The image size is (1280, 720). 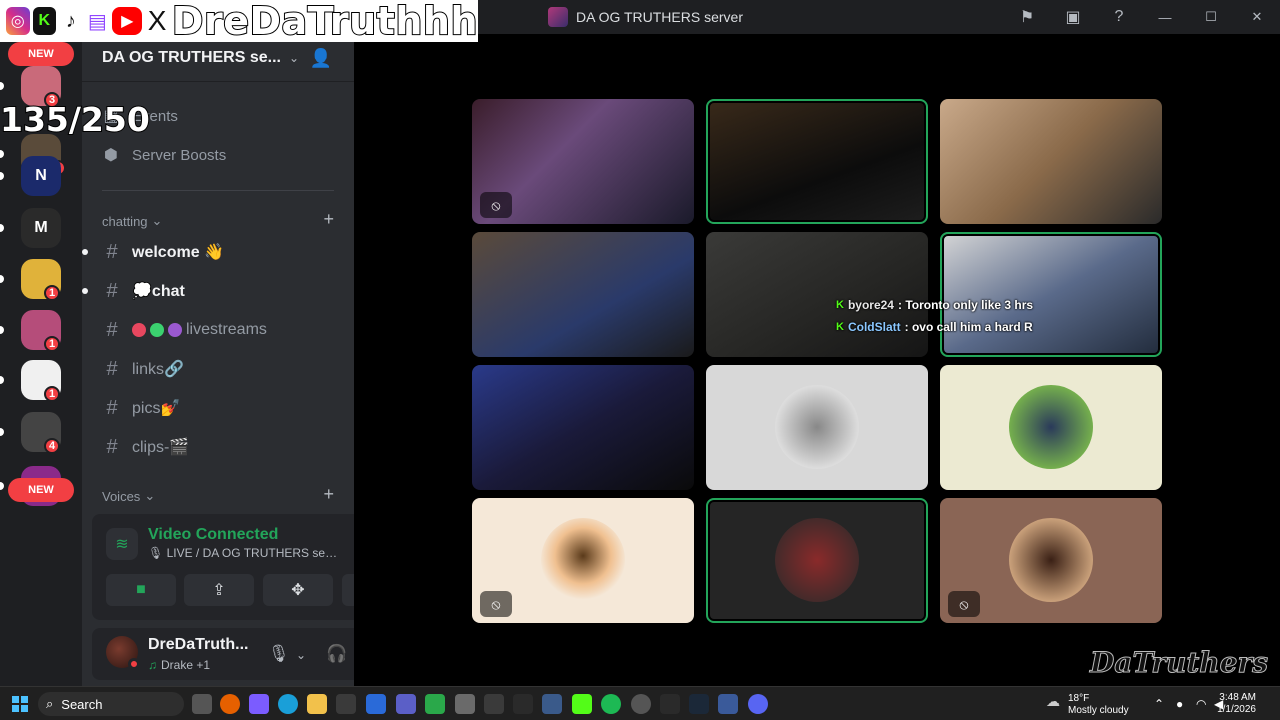 I want to click on cloud-icon: ☁, so click(x=1053, y=701).